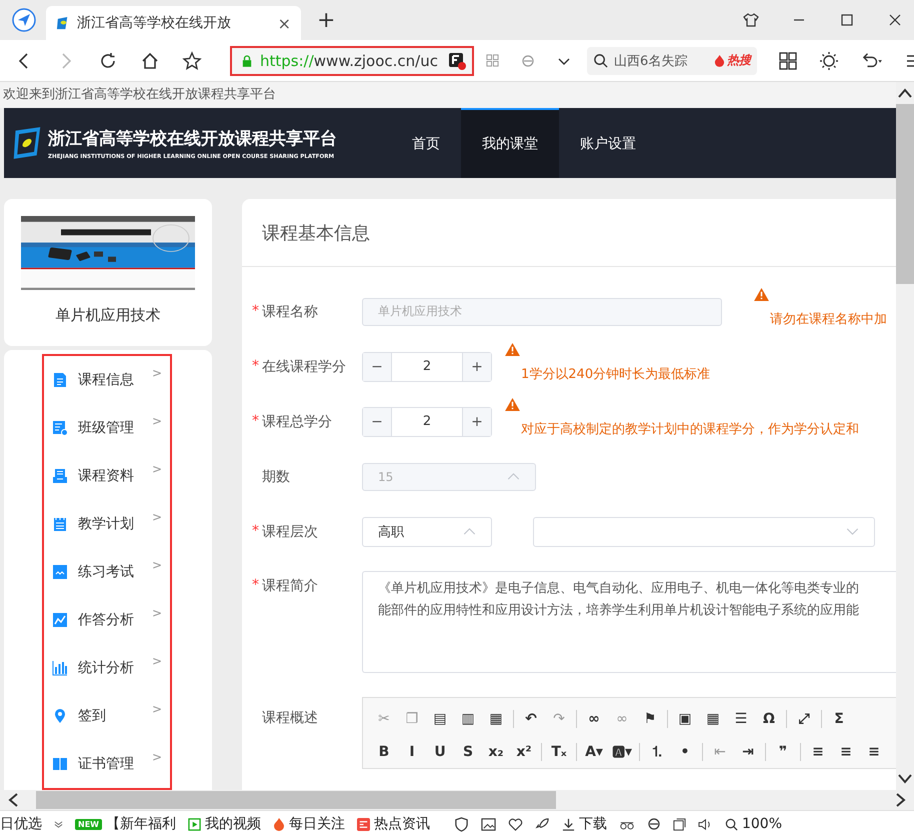 The width and height of the screenshot is (914, 837). I want to click on maximize-icon, so click(847, 20).